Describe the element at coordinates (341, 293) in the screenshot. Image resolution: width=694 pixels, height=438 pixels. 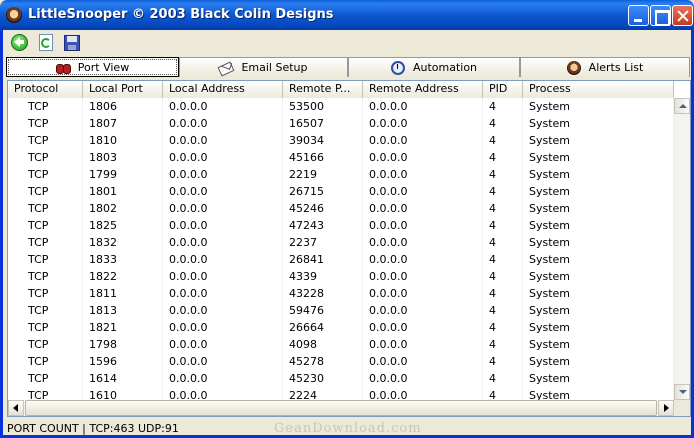
I see `table-row: TCP 1811 0.0.0.0 43228 0.0.0.0 4 System` at that location.